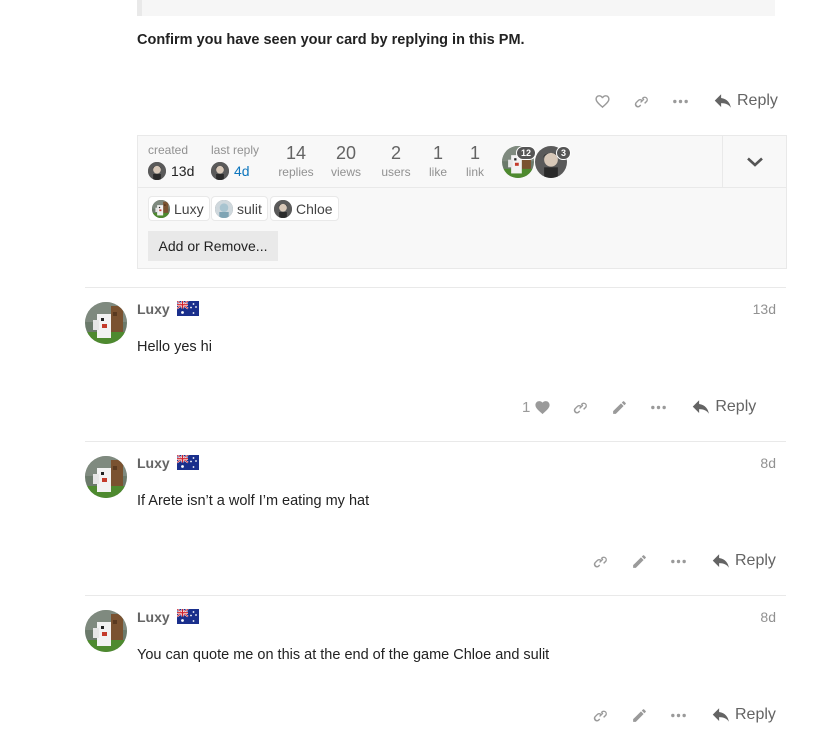 This screenshot has width=840, height=750. I want to click on post-count-badge: 12, so click(526, 153).